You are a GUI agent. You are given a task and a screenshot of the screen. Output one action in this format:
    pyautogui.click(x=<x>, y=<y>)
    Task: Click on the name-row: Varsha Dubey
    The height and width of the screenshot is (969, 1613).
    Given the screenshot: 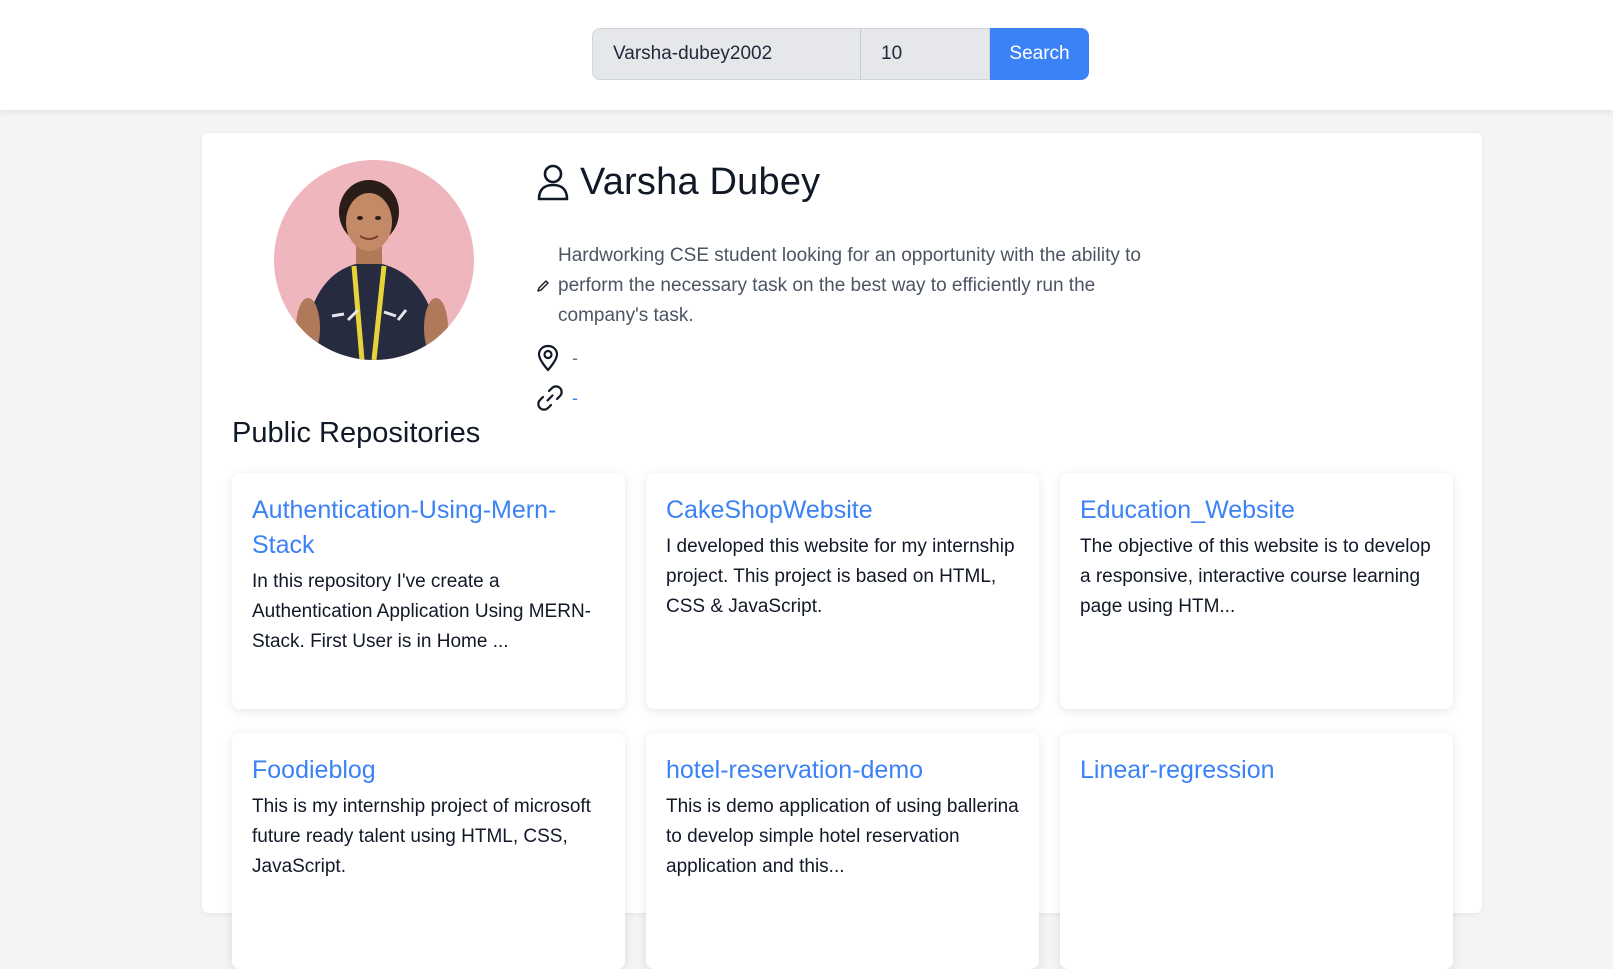 What is the action you would take?
    pyautogui.click(x=678, y=182)
    